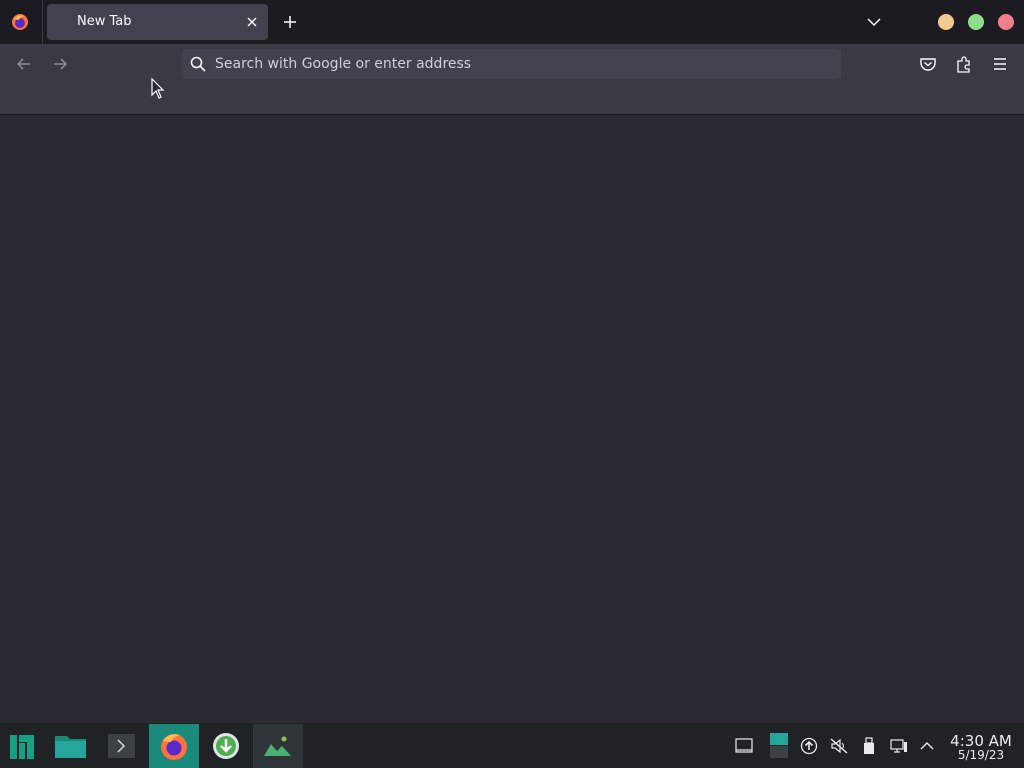 The width and height of the screenshot is (1024, 768). What do you see at coordinates (70, 747) in the screenshot?
I see `file-manager-icon` at bounding box center [70, 747].